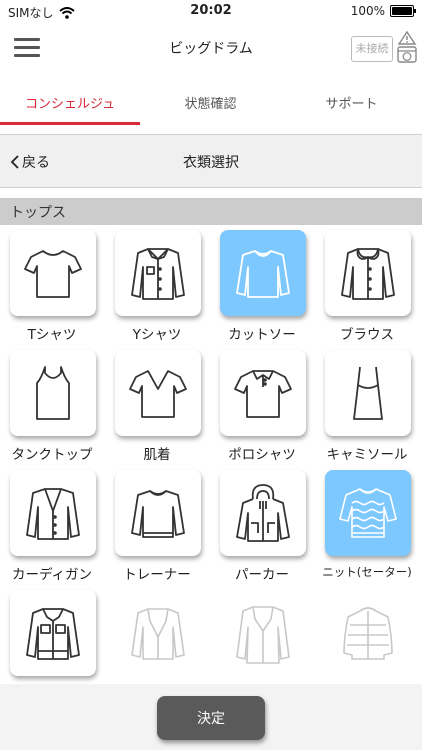  I want to click on camisole-icon, so click(368, 393).